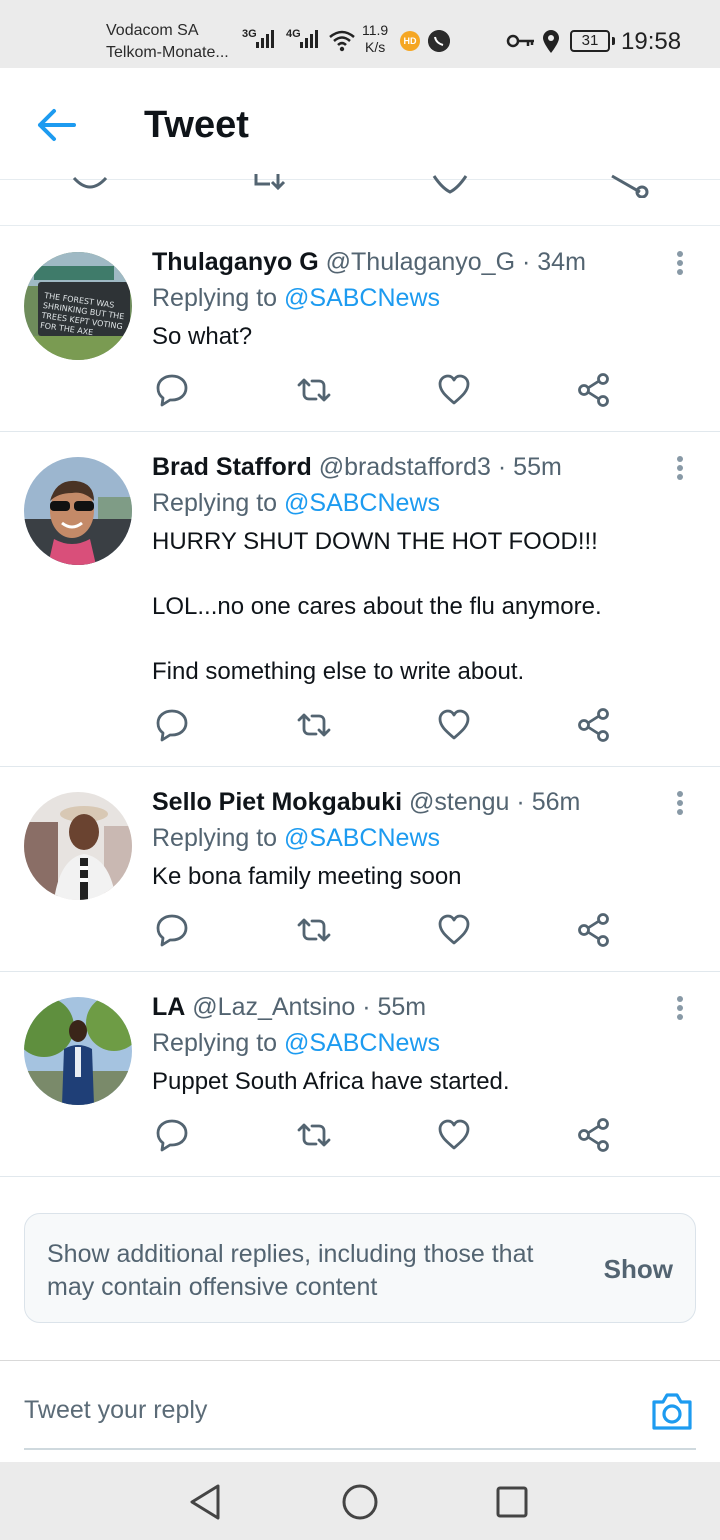  Describe the element at coordinates (651, 41) in the screenshot. I see `clock: 19:58` at that location.